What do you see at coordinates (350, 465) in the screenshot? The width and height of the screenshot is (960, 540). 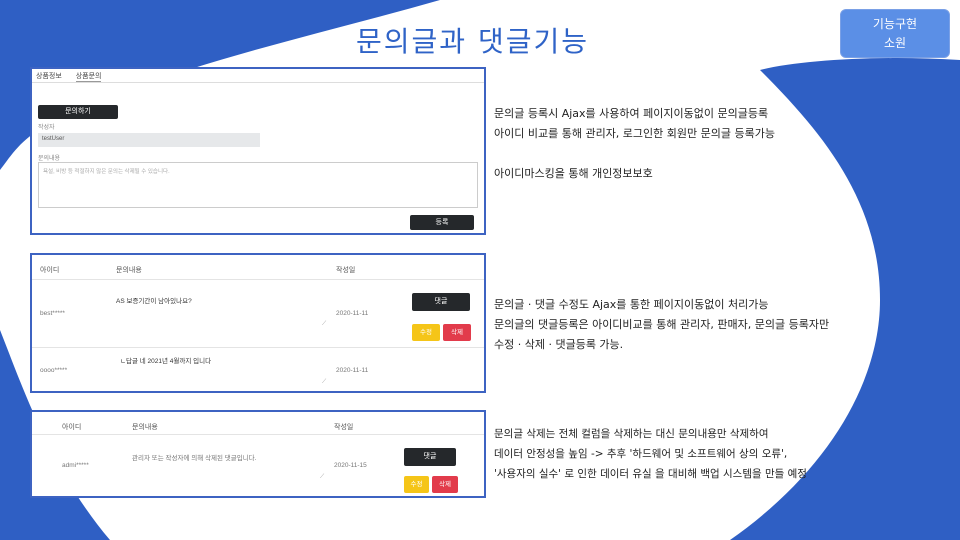 I see `row1-date: 2020-11-15` at bounding box center [350, 465].